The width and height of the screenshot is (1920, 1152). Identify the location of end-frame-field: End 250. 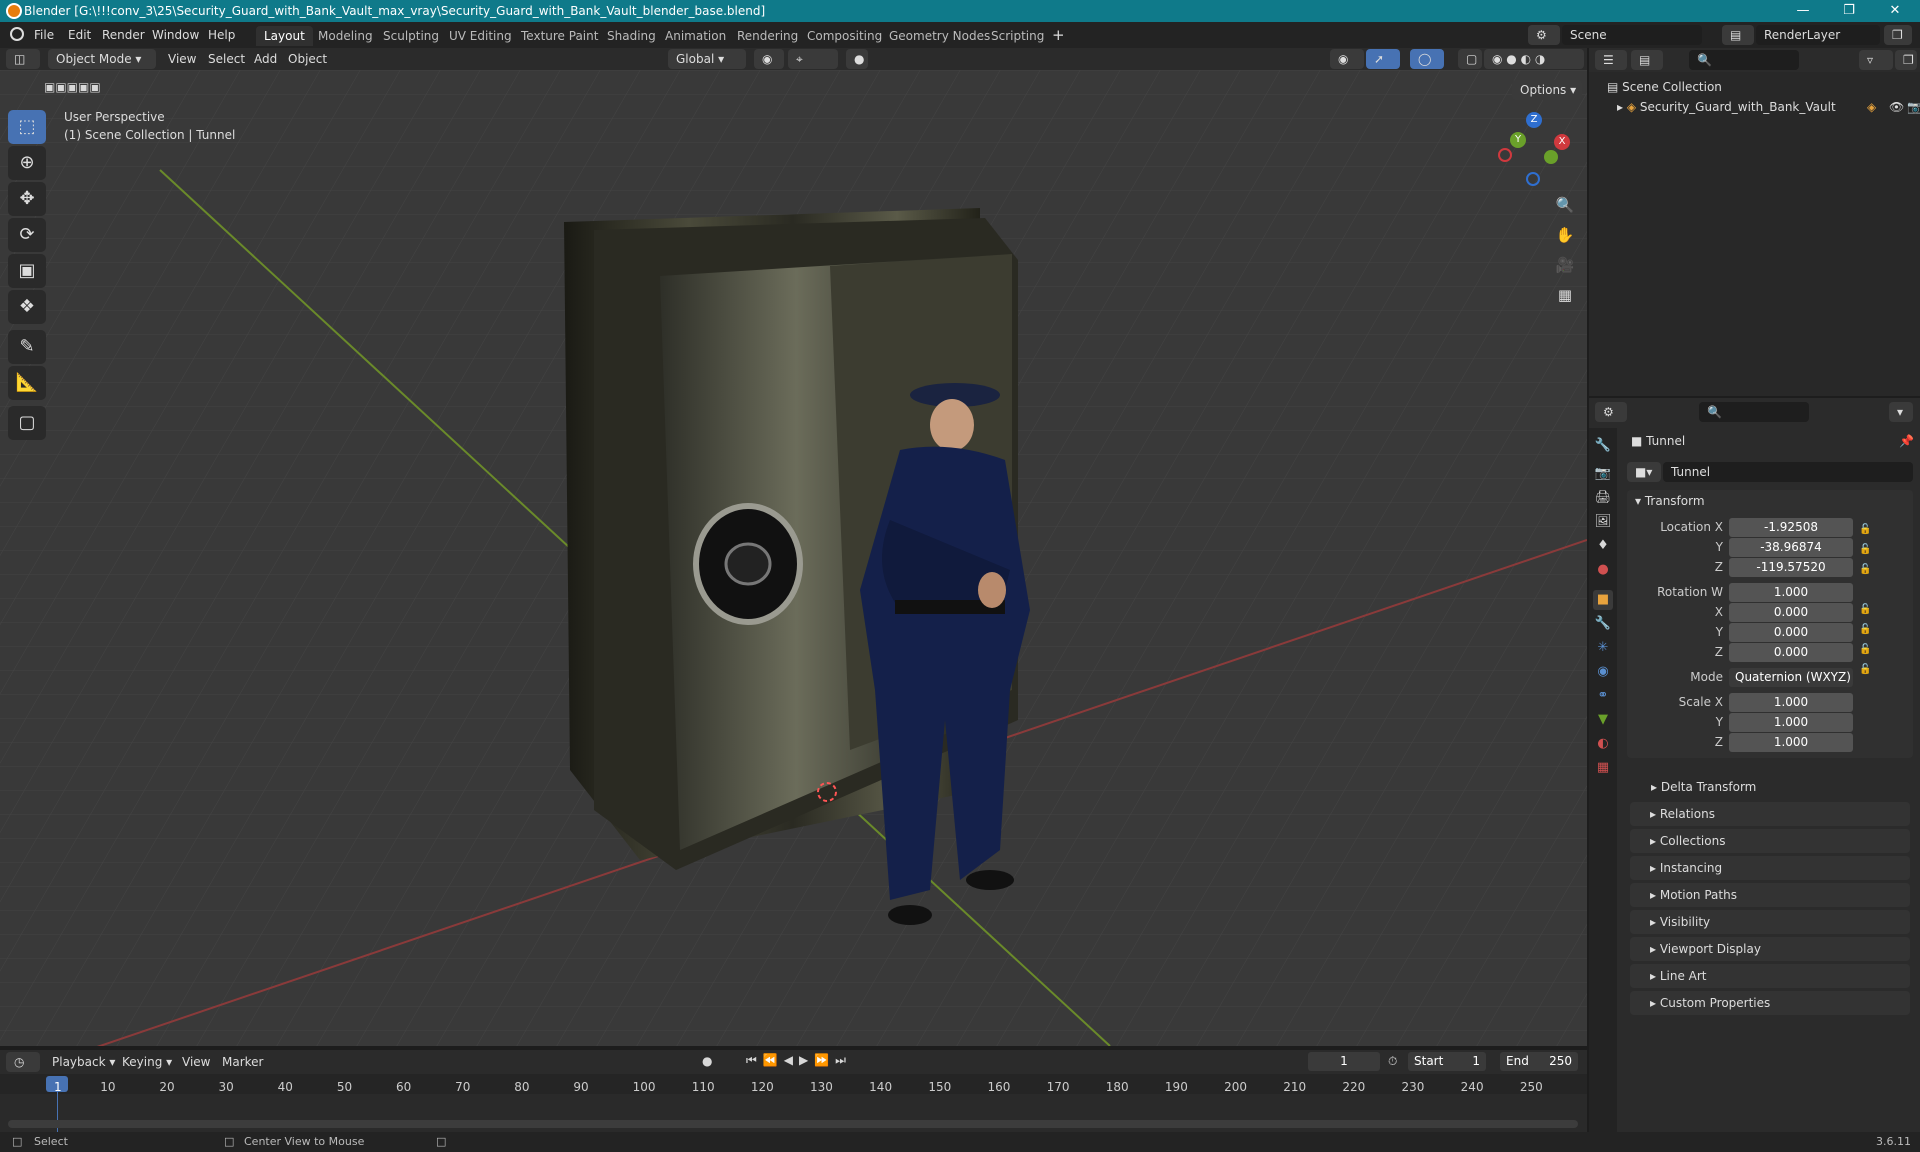
(1539, 1061).